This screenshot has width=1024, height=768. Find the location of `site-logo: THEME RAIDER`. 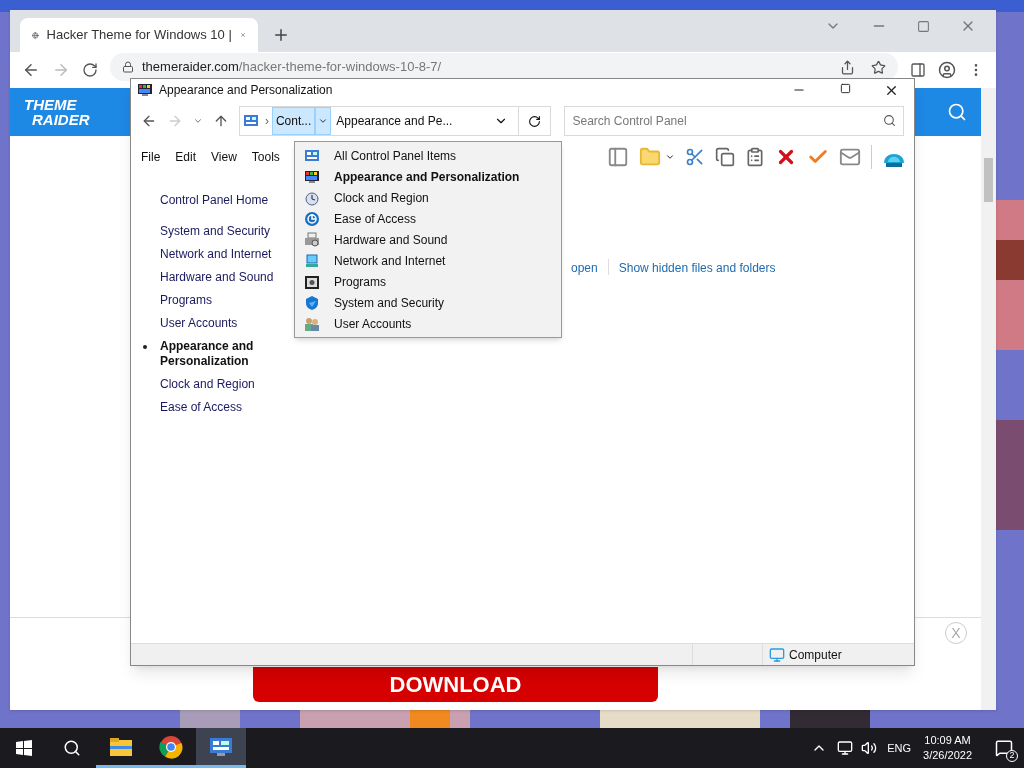

site-logo: THEME RAIDER is located at coordinates (57, 112).